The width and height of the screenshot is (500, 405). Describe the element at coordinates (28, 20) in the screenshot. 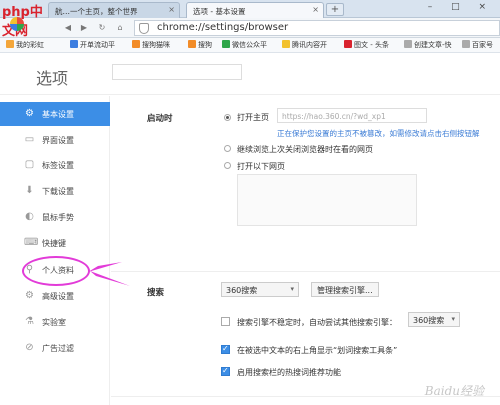

I see `php-logo: php中文网` at that location.